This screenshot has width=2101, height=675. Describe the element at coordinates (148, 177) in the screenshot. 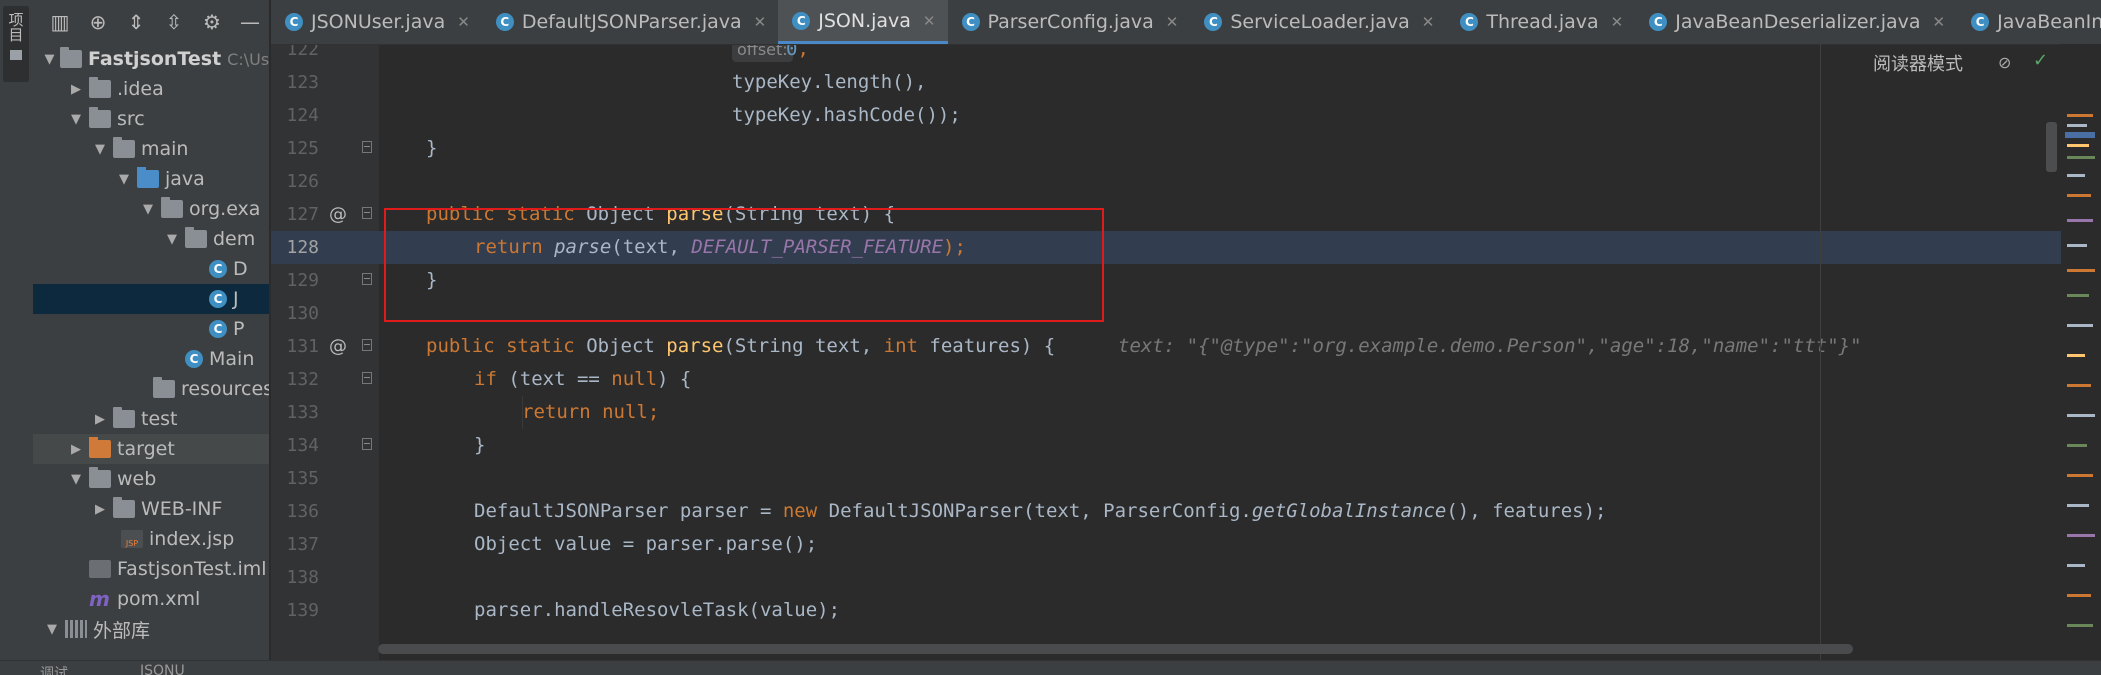

I see `source-folder-icon` at that location.